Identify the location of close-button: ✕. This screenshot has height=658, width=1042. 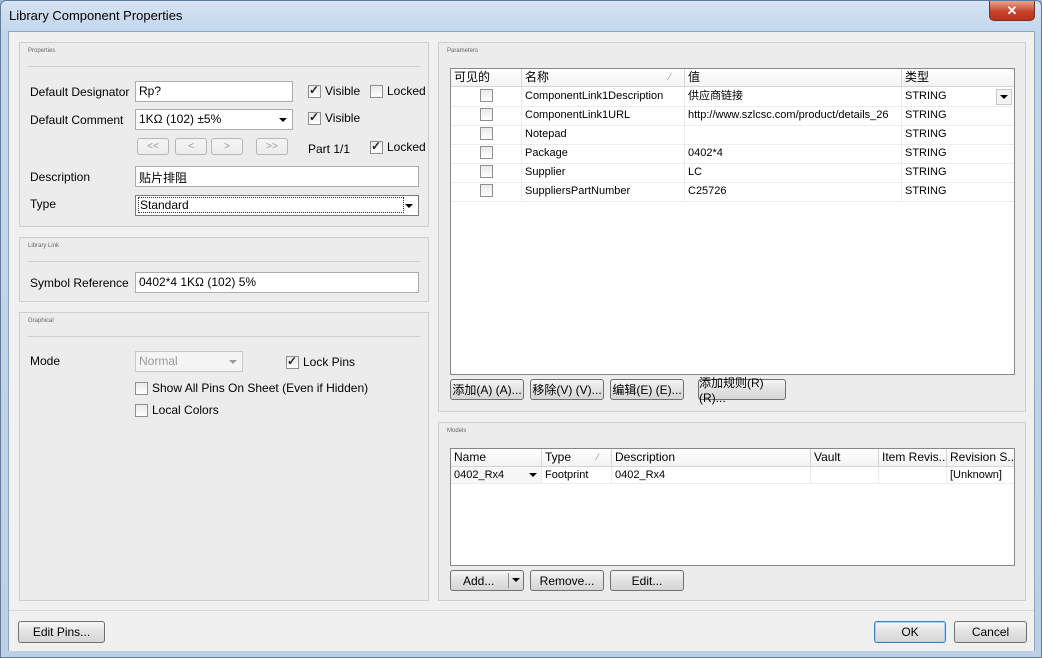
(1012, 11).